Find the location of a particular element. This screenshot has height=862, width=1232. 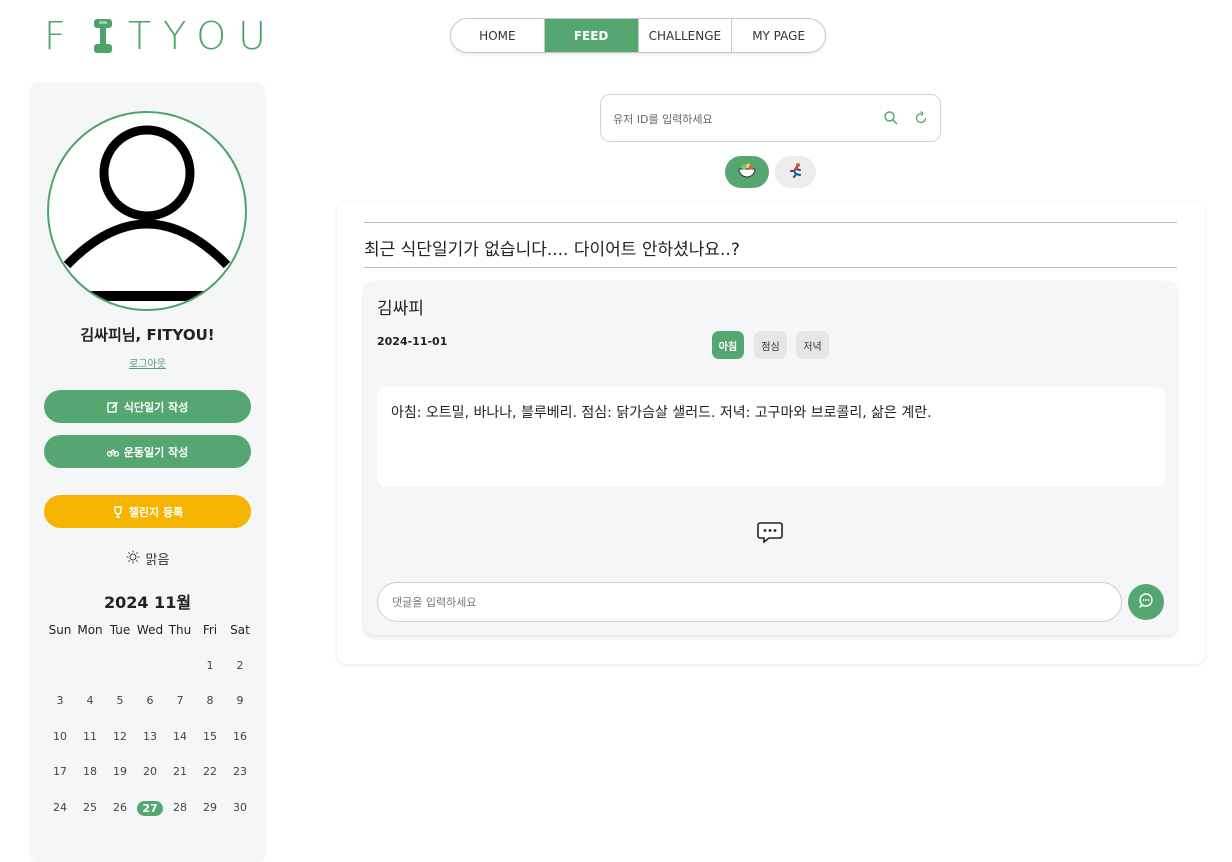

calendar-day-label: 30 is located at coordinates (240, 807).